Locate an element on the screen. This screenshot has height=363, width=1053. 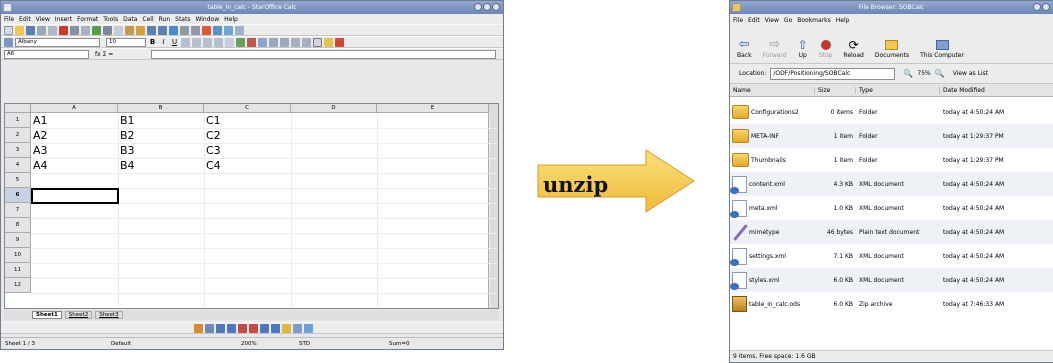
column-name: Name is located at coordinates (772, 90).